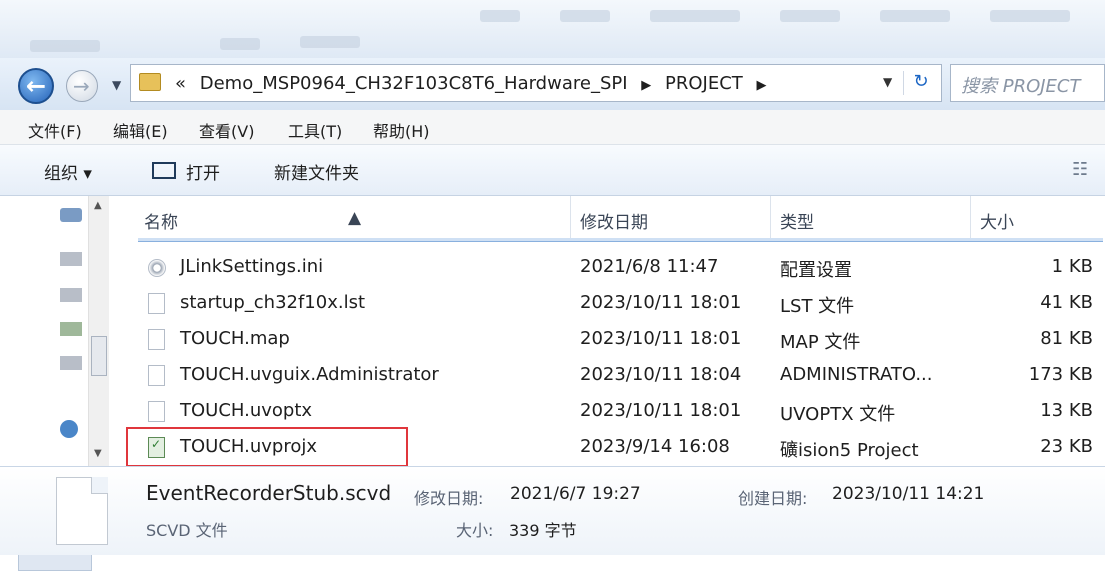 Image resolution: width=1105 pixels, height=571 pixels. What do you see at coordinates (1080, 169) in the screenshot?
I see `view-options-icon: ☷` at bounding box center [1080, 169].